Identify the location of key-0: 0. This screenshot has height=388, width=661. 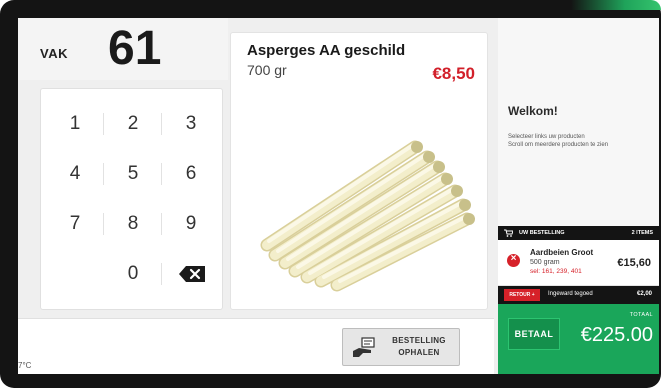
(133, 274).